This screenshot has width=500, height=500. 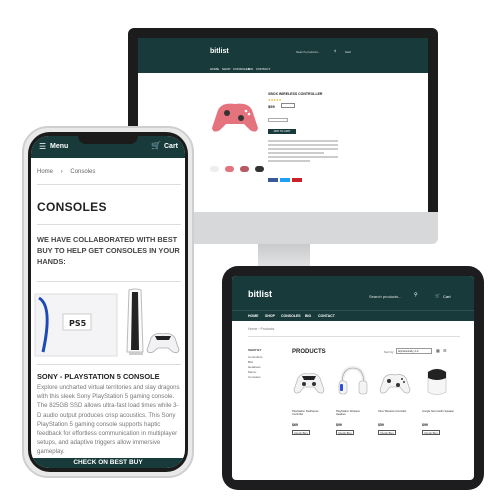 I want to click on product-image-dualsense, so click(x=309, y=383).